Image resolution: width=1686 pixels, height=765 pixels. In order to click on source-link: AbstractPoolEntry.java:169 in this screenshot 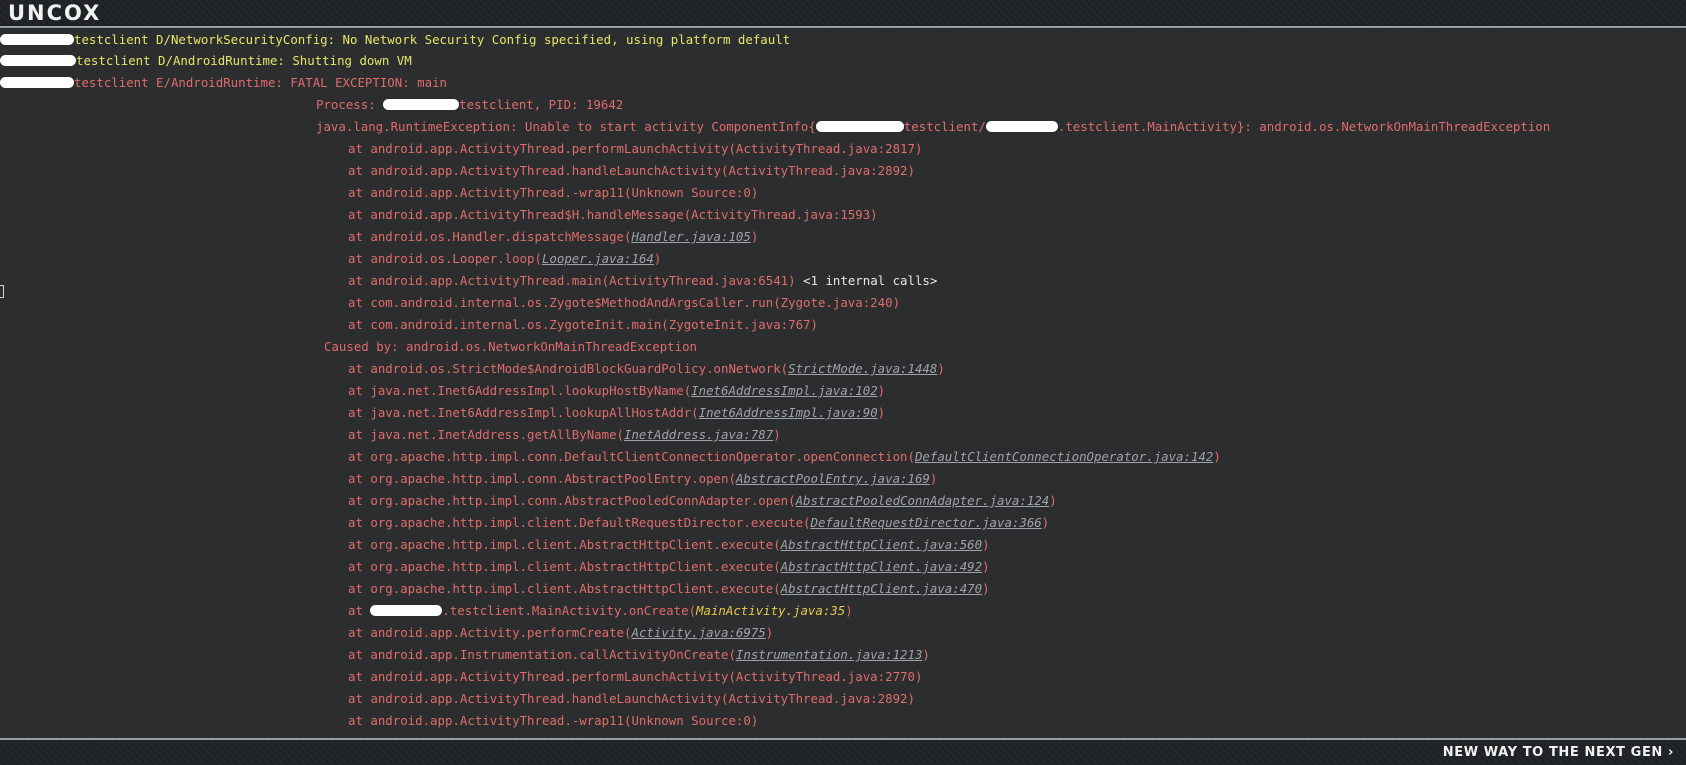, I will do `click(833, 478)`.